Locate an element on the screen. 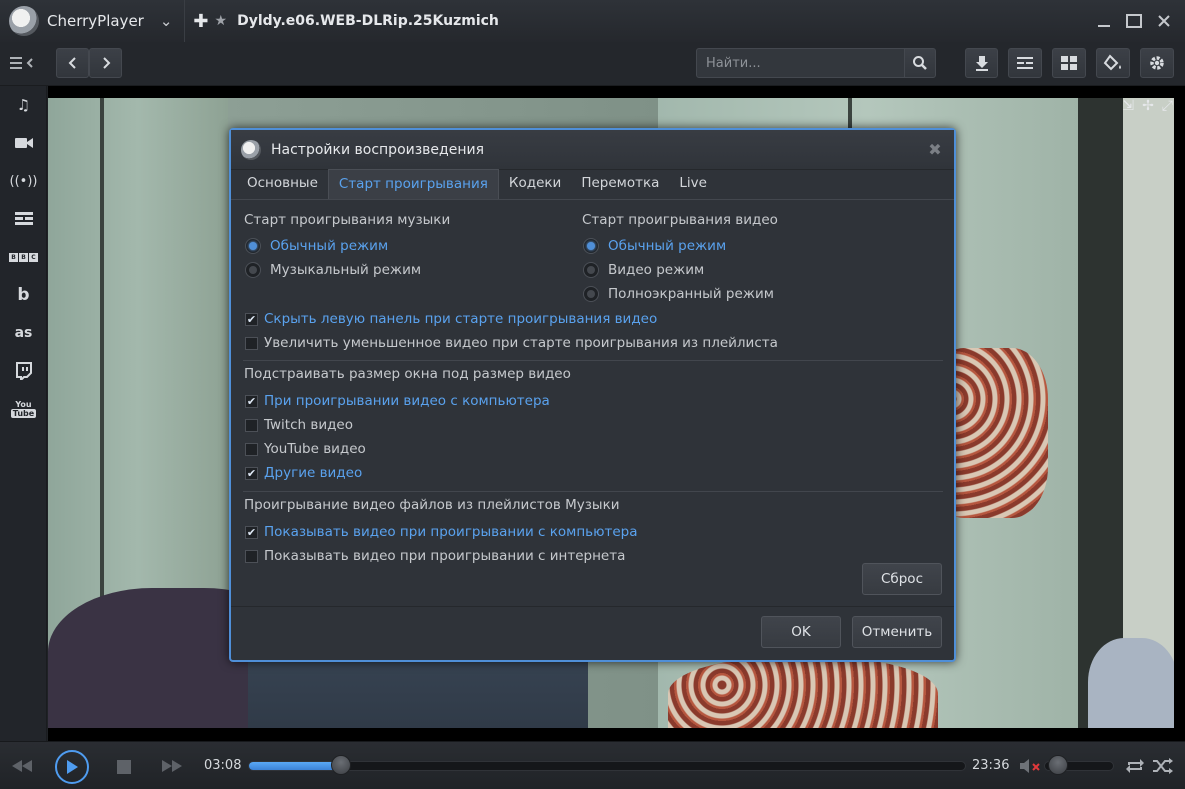 The width and height of the screenshot is (1185, 789). dialog-footer-divider is located at coordinates (592, 606).